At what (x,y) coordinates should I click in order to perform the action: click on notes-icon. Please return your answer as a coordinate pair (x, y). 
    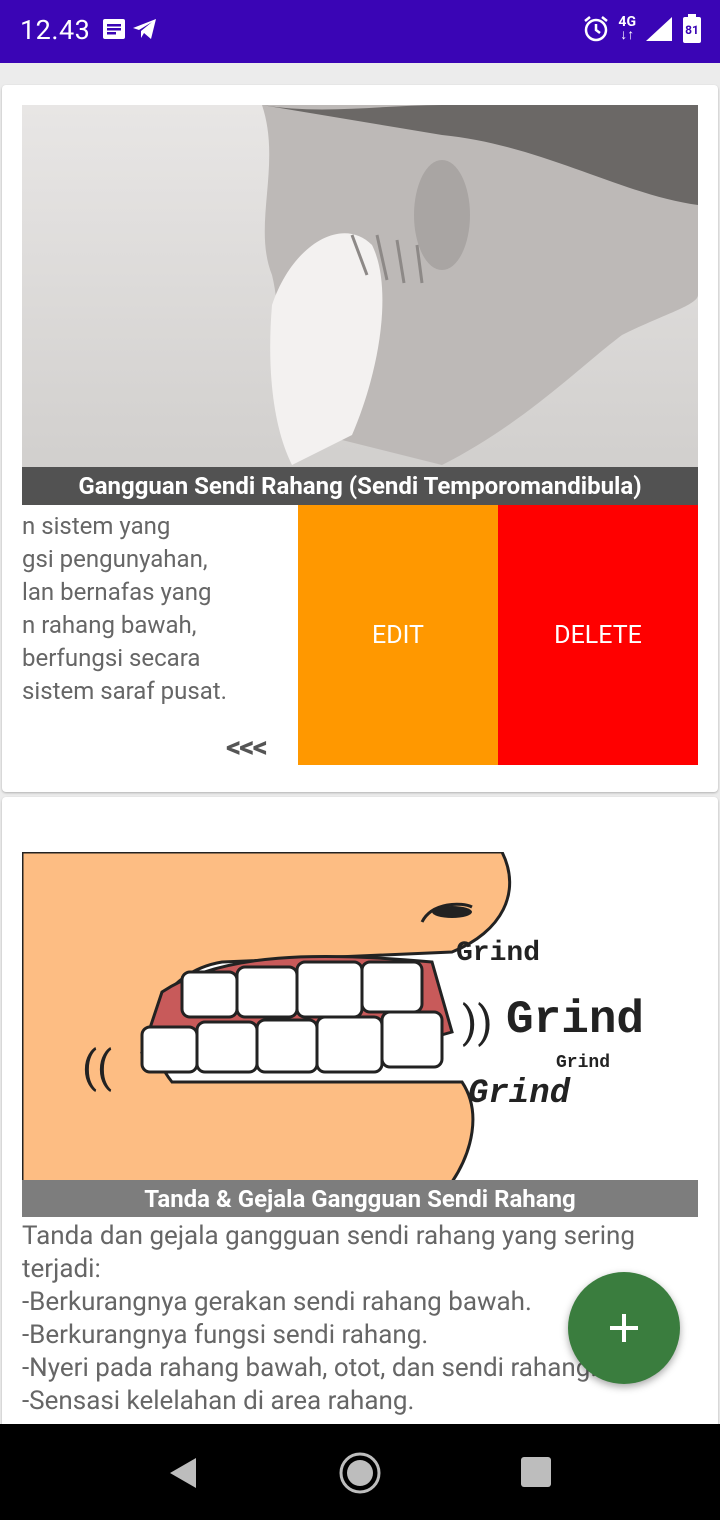
    Looking at the image, I should click on (114, 29).